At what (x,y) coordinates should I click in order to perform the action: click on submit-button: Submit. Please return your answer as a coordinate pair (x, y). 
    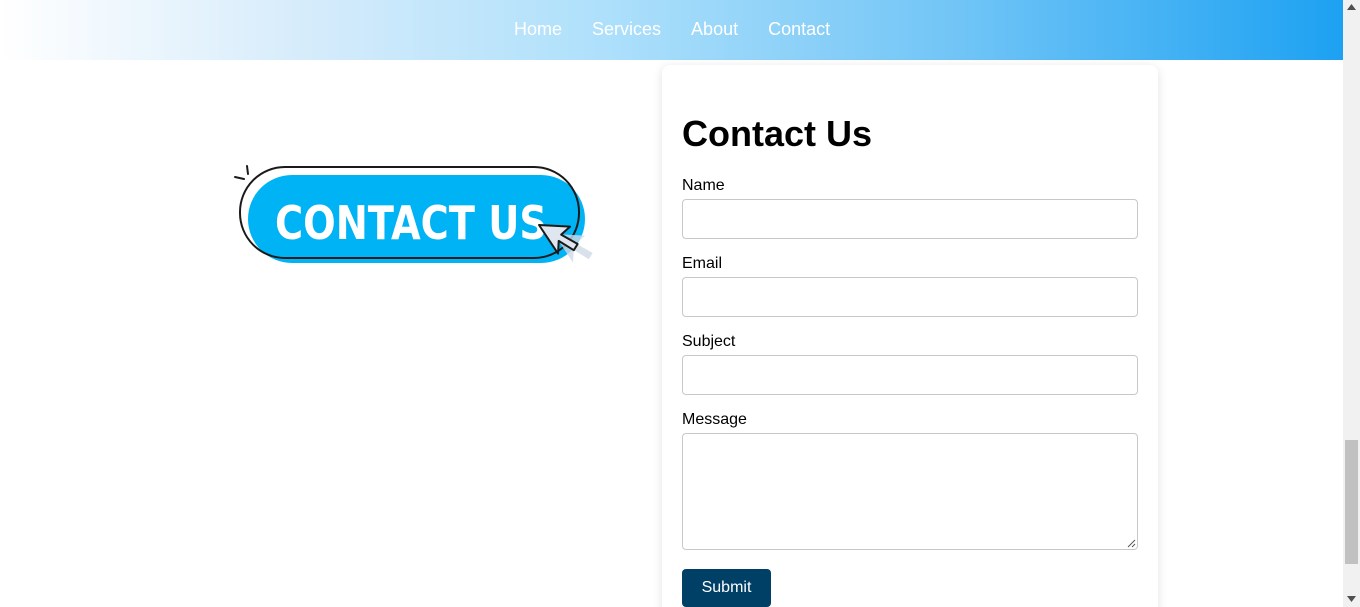
    Looking at the image, I should click on (726, 588).